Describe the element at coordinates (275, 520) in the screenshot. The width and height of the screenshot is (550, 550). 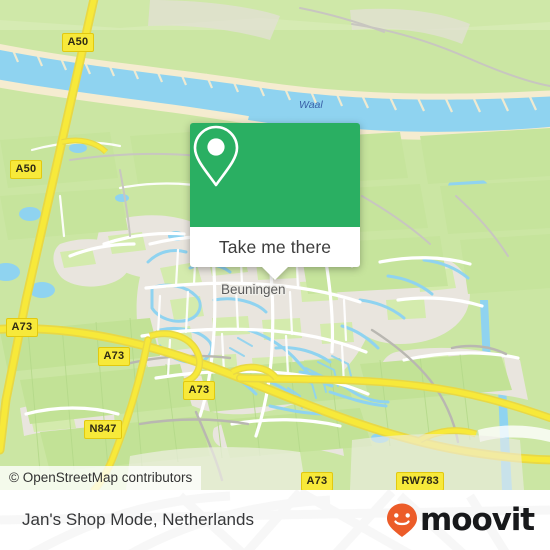
I see `footer-bar: Jan's Shop Mode, Netherlands moovit` at that location.